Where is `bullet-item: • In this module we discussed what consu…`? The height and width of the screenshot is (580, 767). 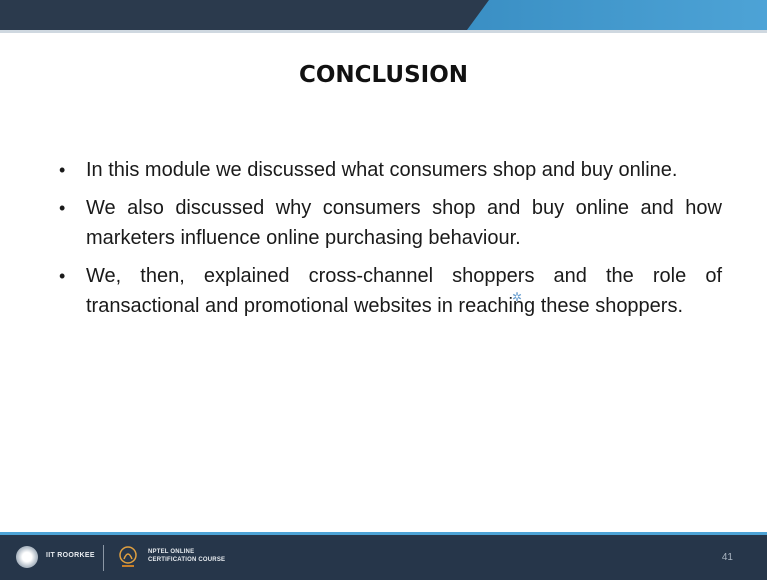 bullet-item: • In this module we discussed what consu… is located at coordinates (389, 170).